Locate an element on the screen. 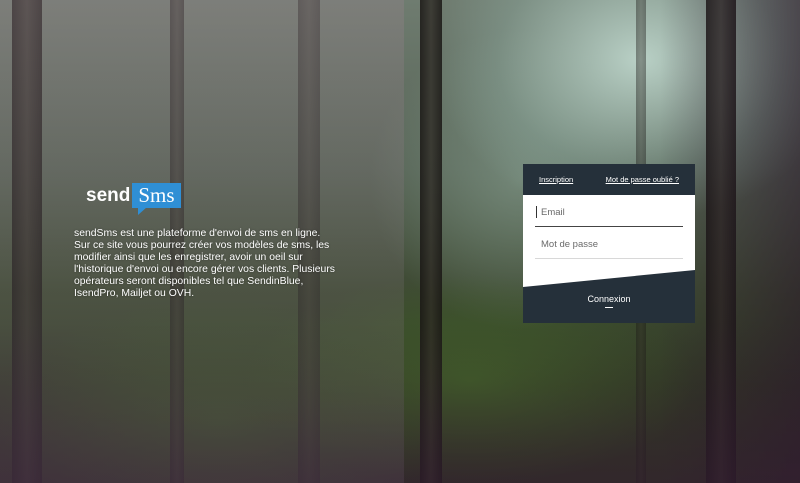 The image size is (800, 483). brand-prefix: send is located at coordinates (108, 195).